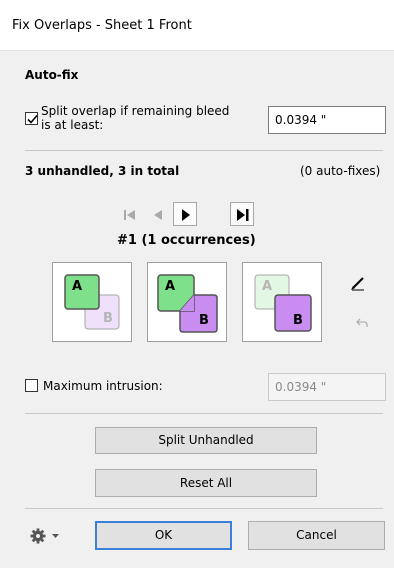  I want to click on next-button, so click(185, 214).